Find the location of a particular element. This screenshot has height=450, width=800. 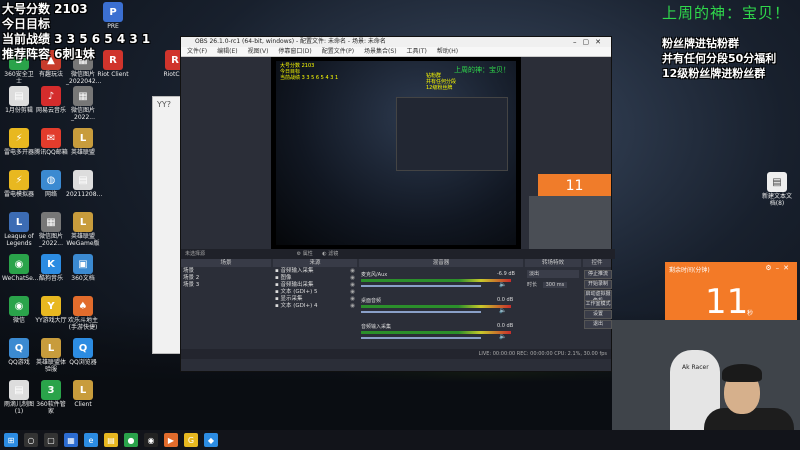

desktop-icon: ◍ 网络 is located at coordinates (51, 184).